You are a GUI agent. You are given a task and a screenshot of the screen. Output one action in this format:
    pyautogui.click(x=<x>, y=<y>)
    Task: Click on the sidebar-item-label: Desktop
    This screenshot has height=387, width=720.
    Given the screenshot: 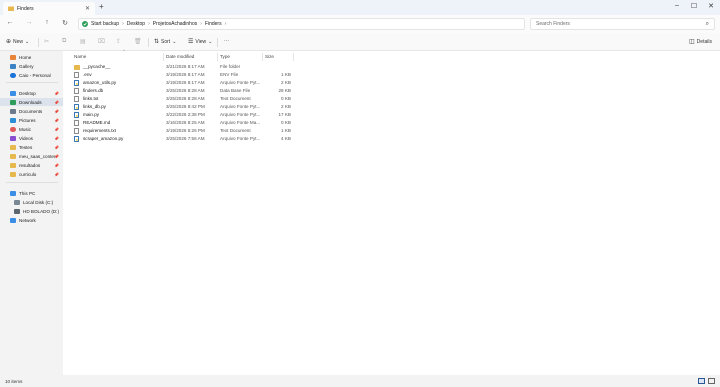 What is the action you would take?
    pyautogui.click(x=27, y=93)
    